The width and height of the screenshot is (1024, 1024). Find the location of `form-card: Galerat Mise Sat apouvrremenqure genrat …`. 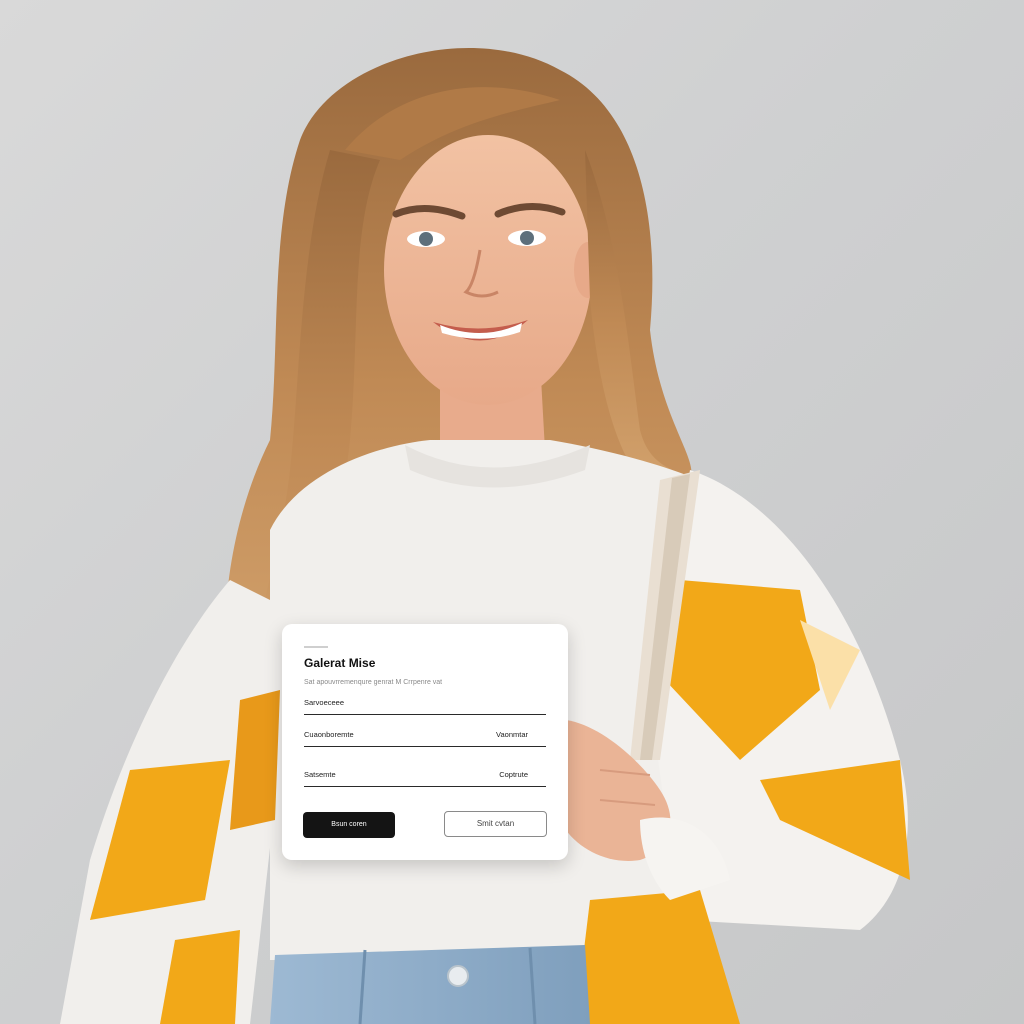

form-card: Galerat Mise Sat apouvrremenqure genrat … is located at coordinates (425, 742).